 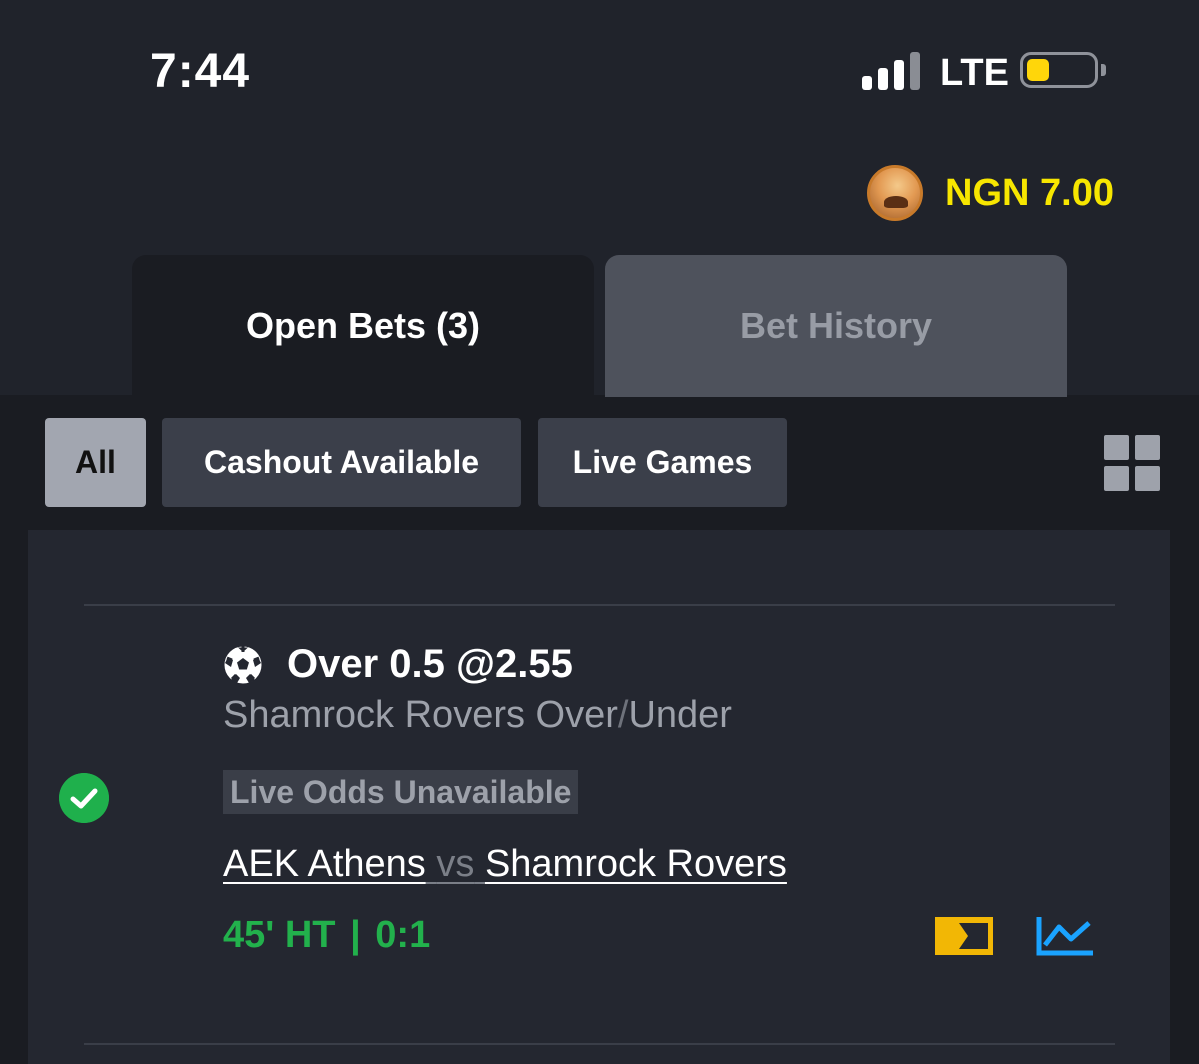 What do you see at coordinates (324, 864) in the screenshot?
I see `home-team: AEK Athens` at bounding box center [324, 864].